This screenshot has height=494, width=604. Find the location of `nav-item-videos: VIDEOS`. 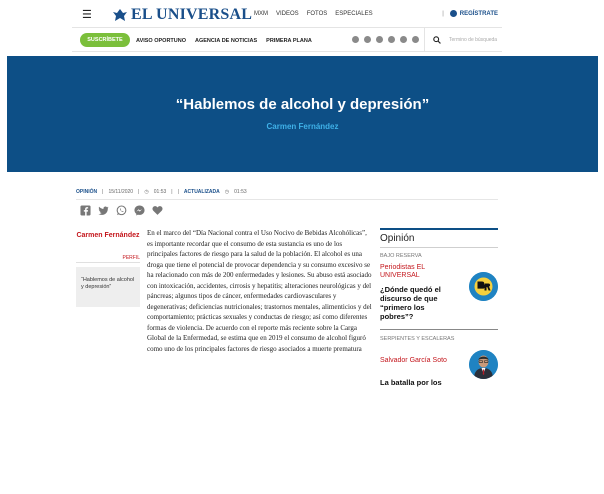

nav-item-videos: VIDEOS is located at coordinates (287, 14).